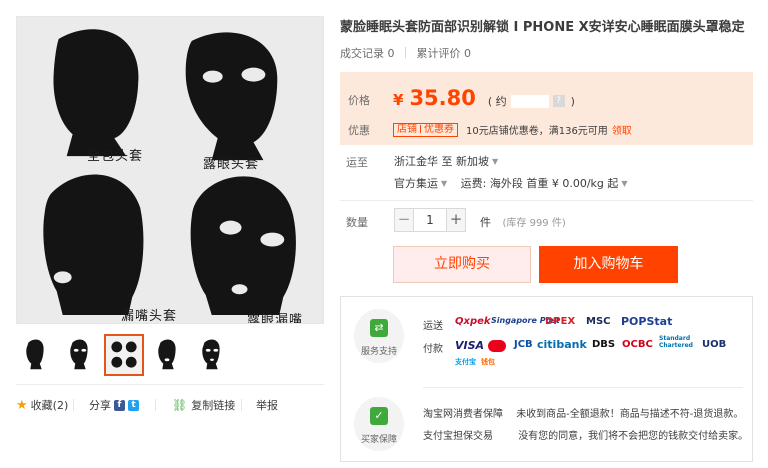 This screenshot has width=768, height=468. What do you see at coordinates (637, 344) in the screenshot?
I see `payment-logo: OCBC` at bounding box center [637, 344].